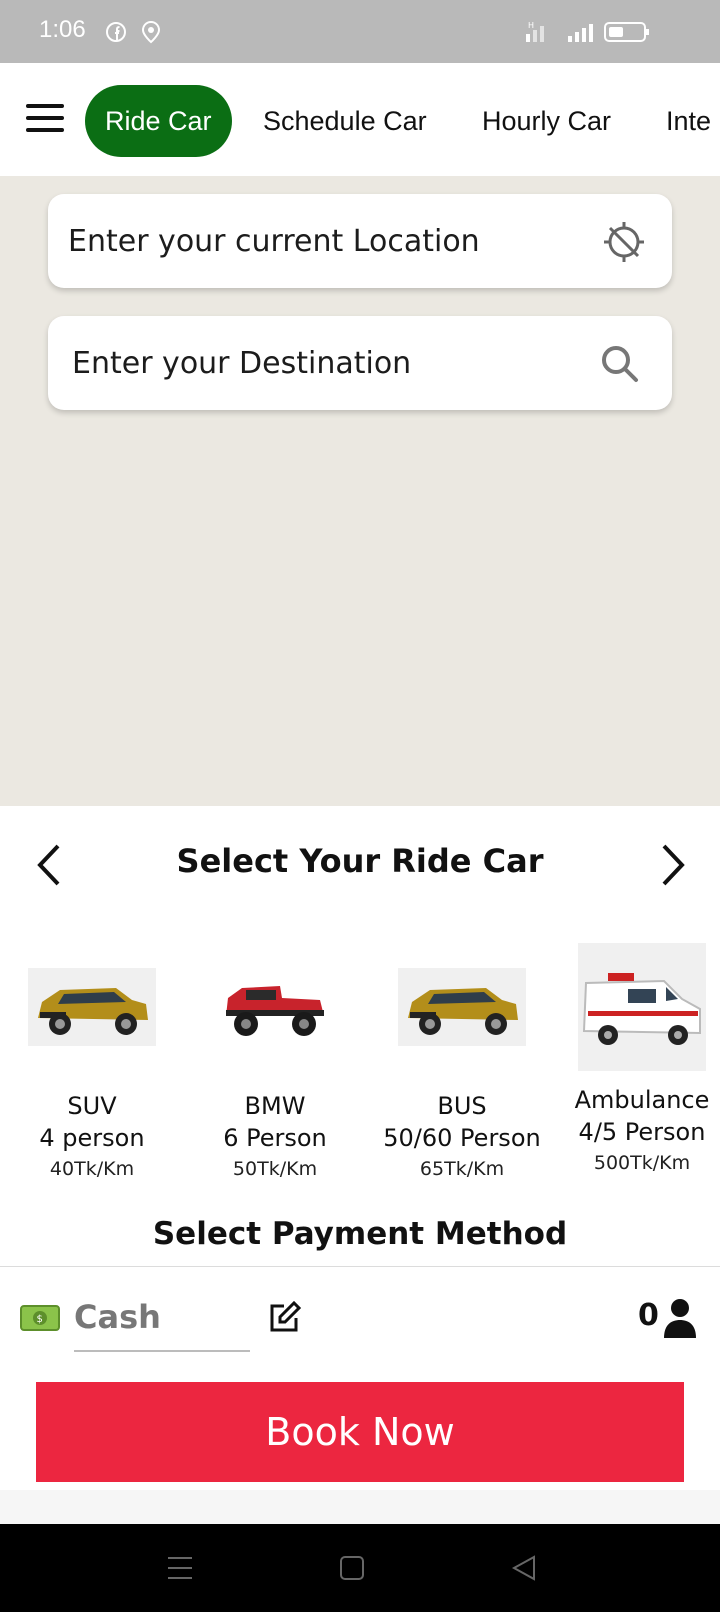 This screenshot has width=720, height=1612. Describe the element at coordinates (92, 1169) in the screenshot. I see `car-price: 40Tk/Km` at that location.